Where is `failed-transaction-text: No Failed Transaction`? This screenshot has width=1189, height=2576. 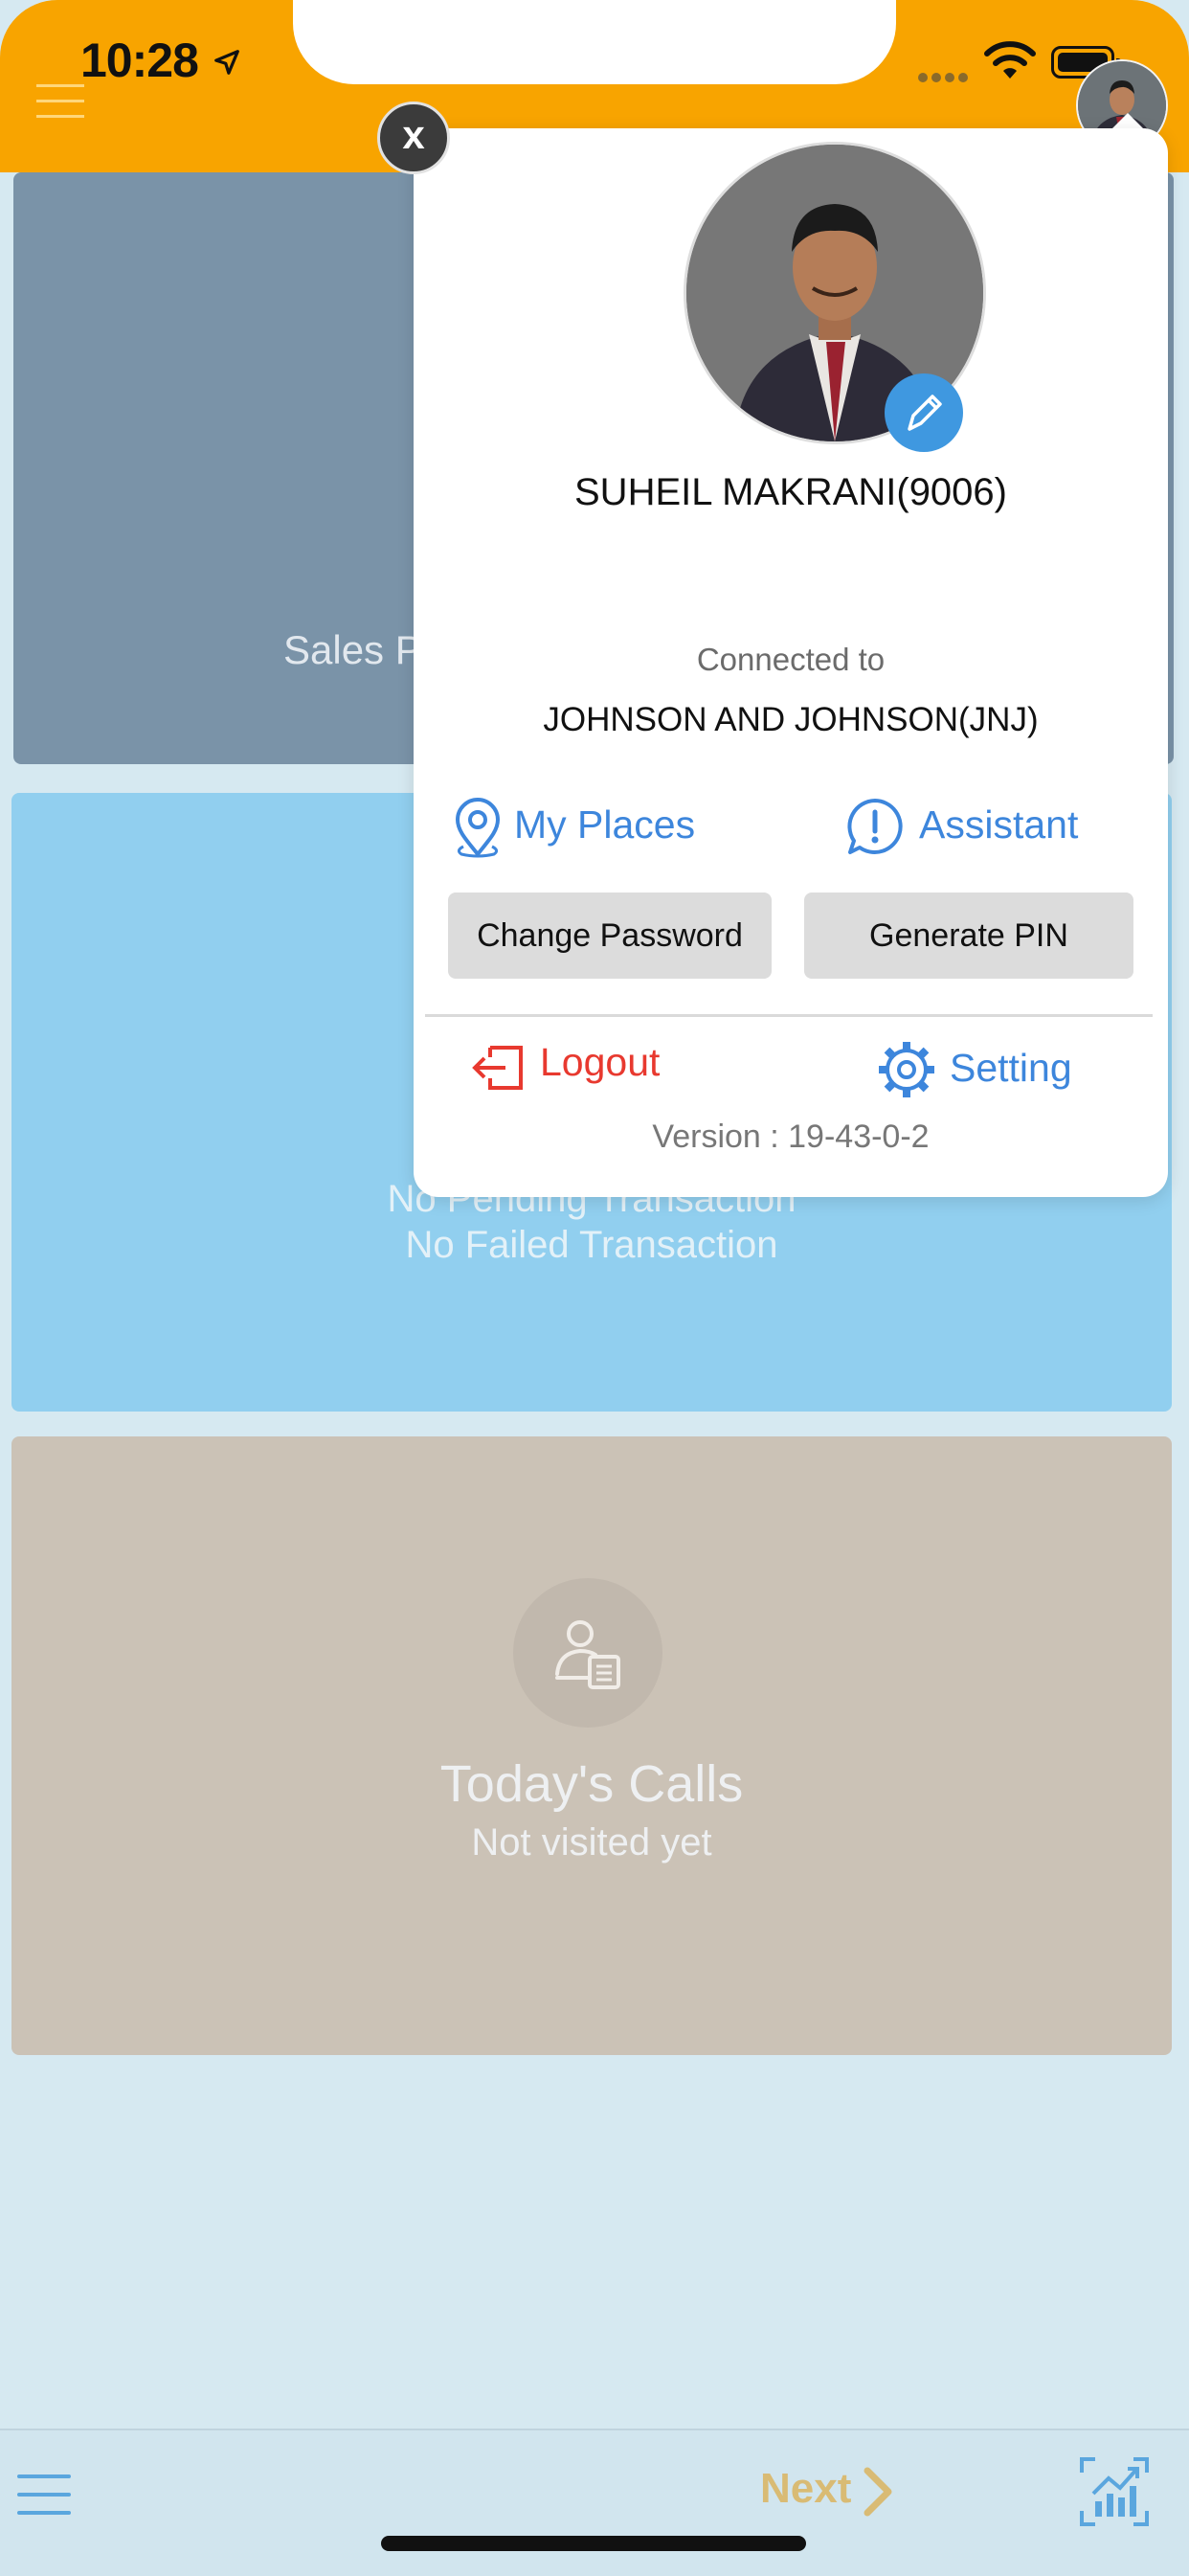 failed-transaction-text: No Failed Transaction is located at coordinates (591, 1245).